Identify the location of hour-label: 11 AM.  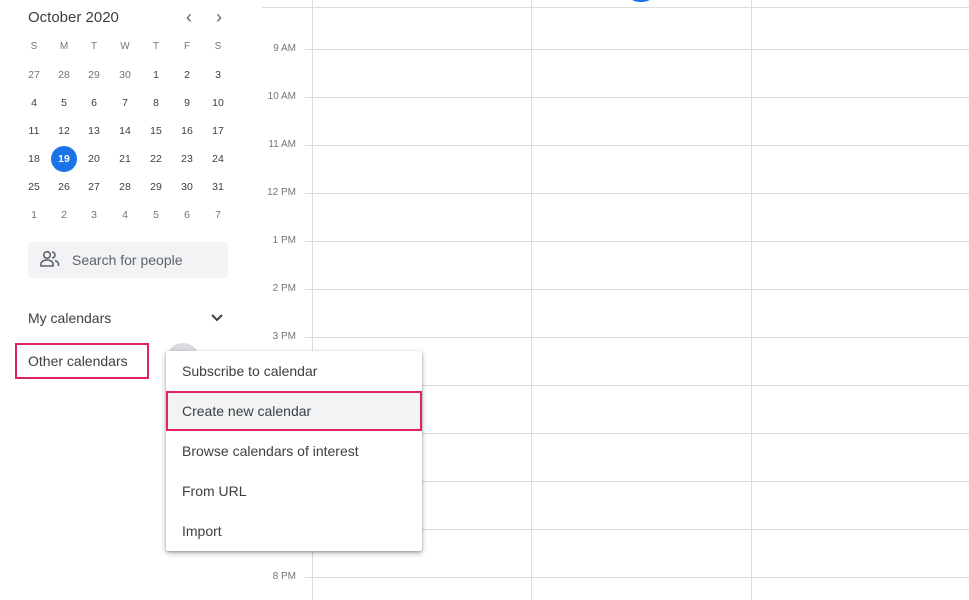
(282, 144).